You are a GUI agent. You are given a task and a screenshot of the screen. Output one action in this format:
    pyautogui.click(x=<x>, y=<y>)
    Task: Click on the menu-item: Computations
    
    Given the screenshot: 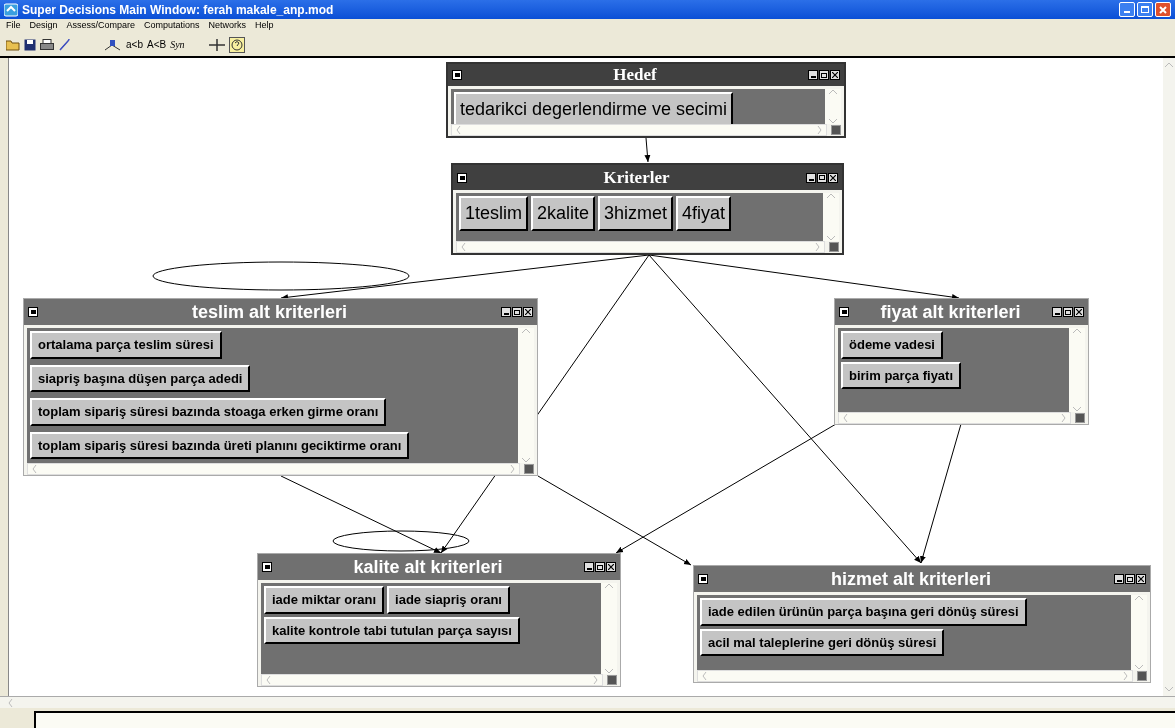 What is the action you would take?
    pyautogui.click(x=172, y=26)
    